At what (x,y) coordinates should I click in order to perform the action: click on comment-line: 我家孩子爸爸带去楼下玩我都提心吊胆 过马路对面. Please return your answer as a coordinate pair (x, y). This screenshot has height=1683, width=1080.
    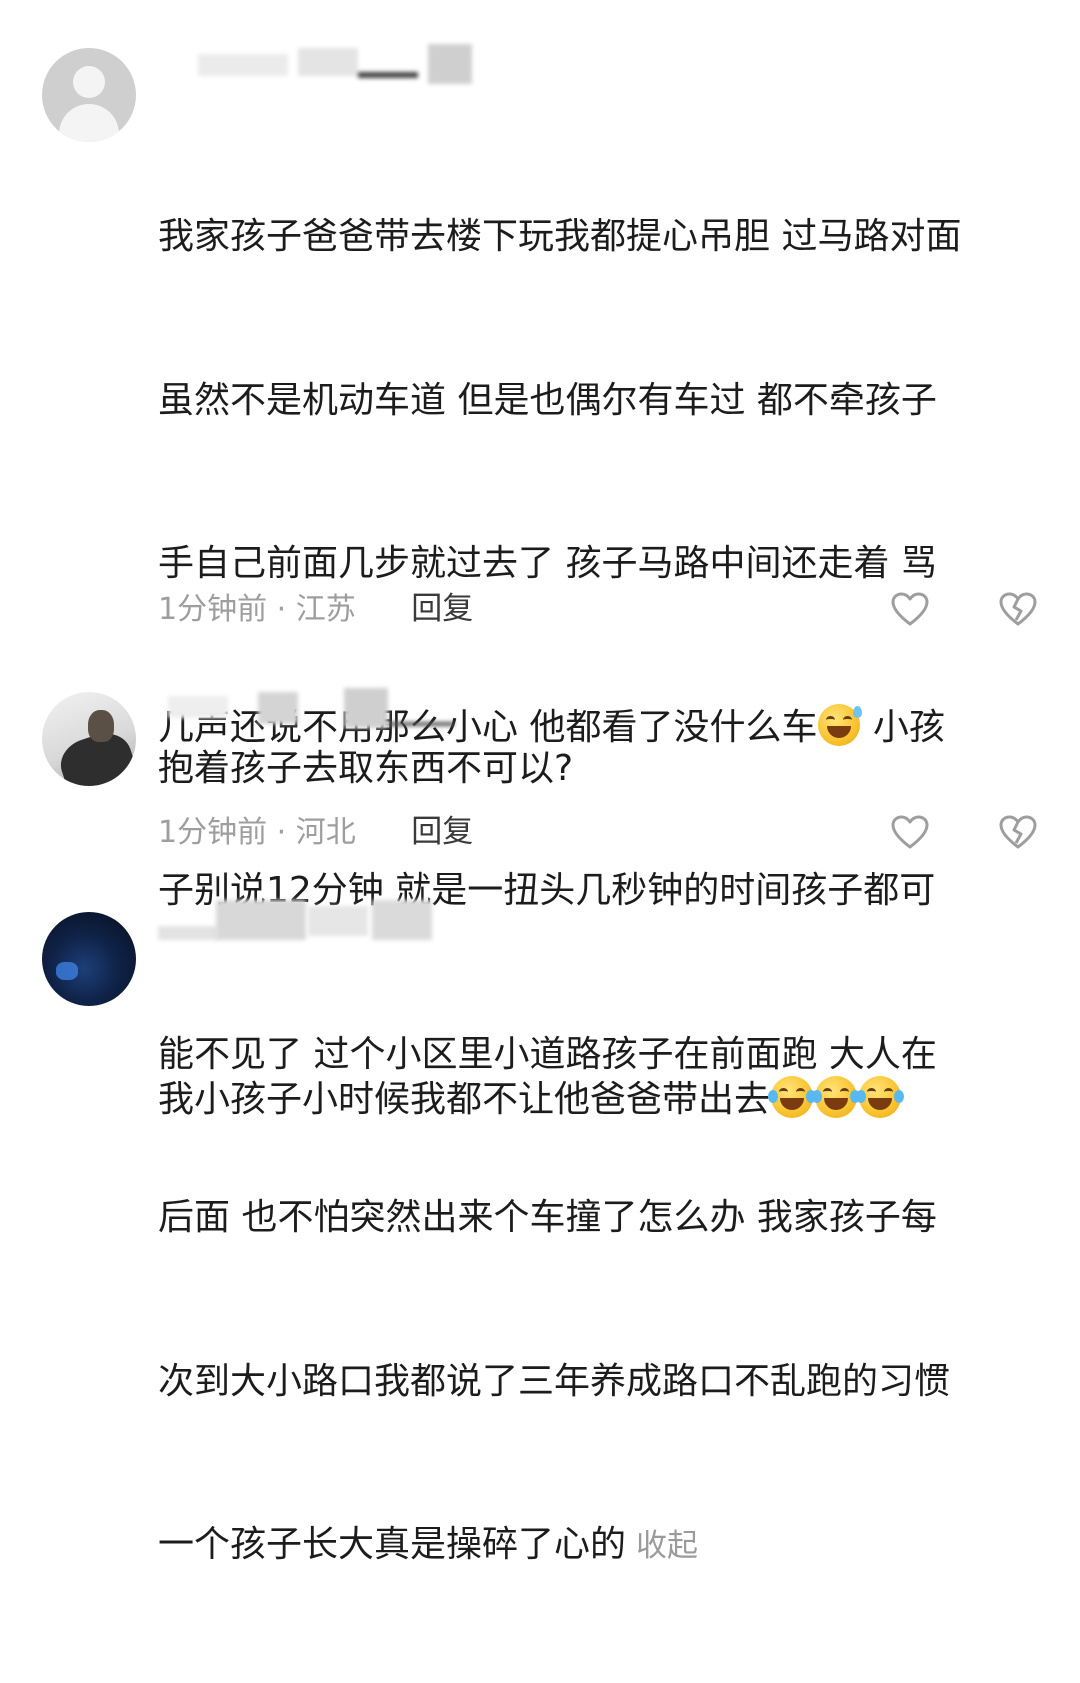
    Looking at the image, I should click on (560, 236).